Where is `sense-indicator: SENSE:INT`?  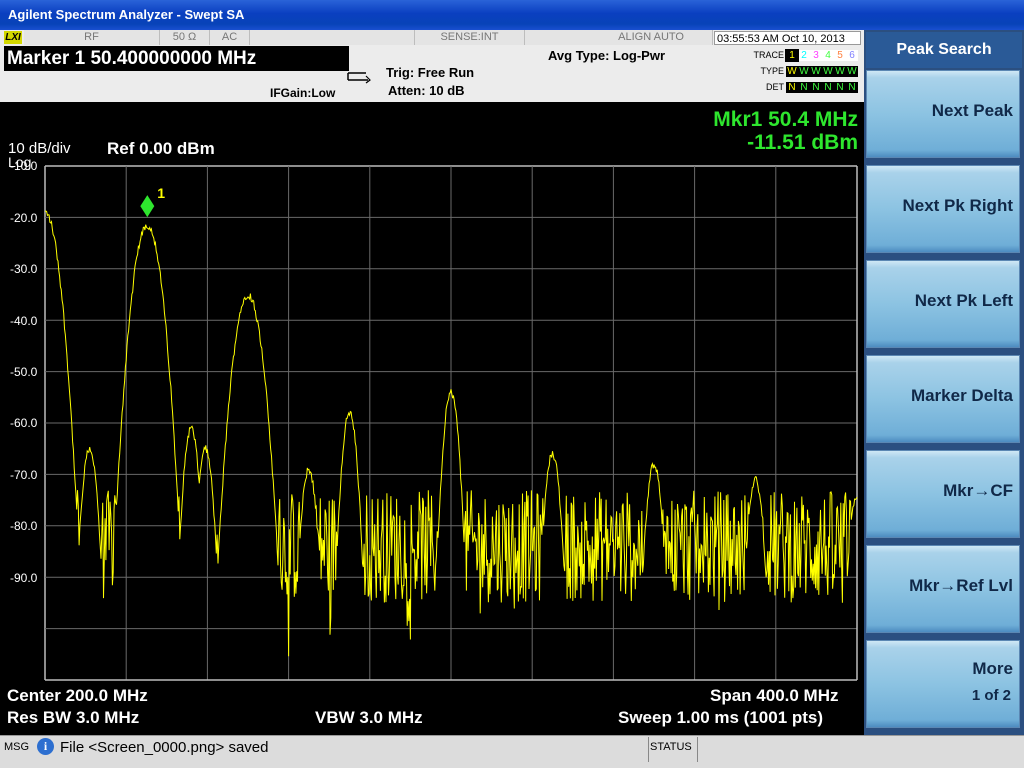
sense-indicator: SENSE:INT is located at coordinates (470, 37).